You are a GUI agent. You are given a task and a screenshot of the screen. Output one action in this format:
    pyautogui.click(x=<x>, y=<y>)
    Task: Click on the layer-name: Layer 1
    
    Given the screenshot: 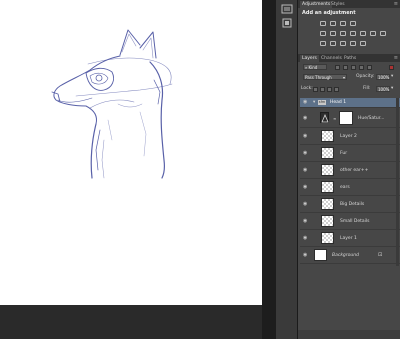 What is the action you would take?
    pyautogui.click(x=348, y=238)
    